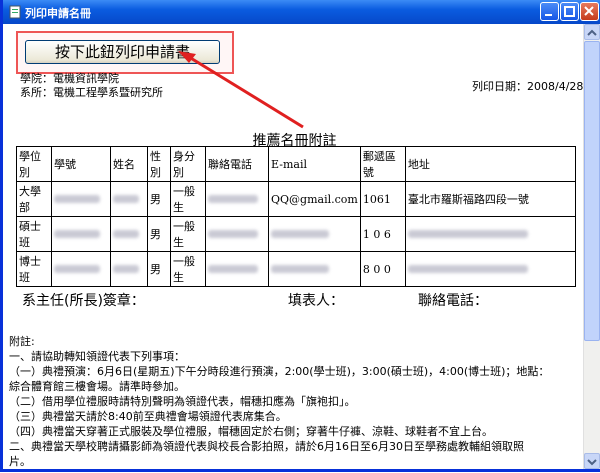  I want to click on cell-identity: 一般生, so click(188, 269).